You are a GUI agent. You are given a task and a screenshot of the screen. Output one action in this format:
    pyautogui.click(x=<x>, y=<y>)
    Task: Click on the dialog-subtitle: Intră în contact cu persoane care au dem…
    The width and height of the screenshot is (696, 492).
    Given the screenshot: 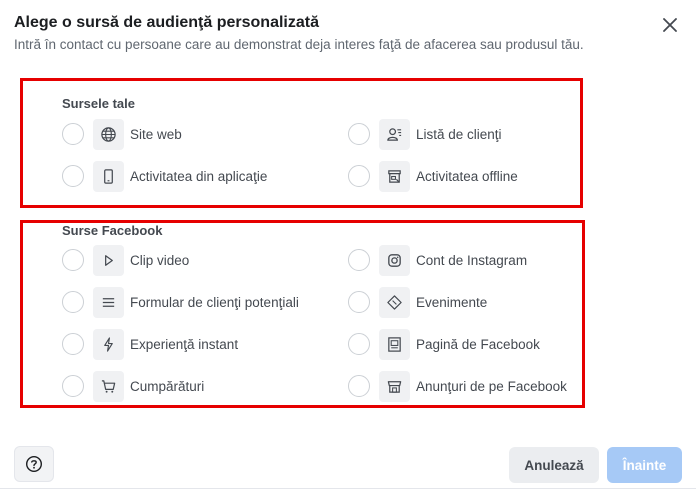 What is the action you would take?
    pyautogui.click(x=299, y=44)
    